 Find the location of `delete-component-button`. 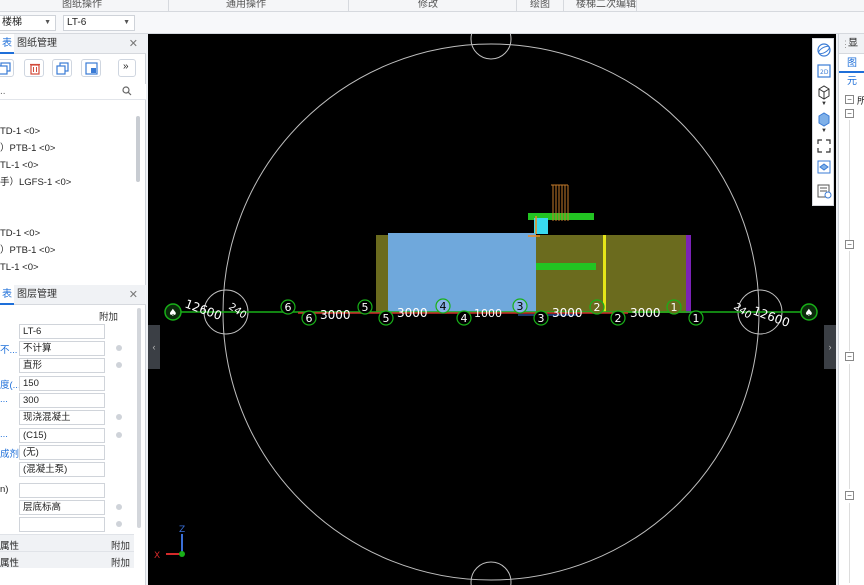

delete-component-button is located at coordinates (34, 68).